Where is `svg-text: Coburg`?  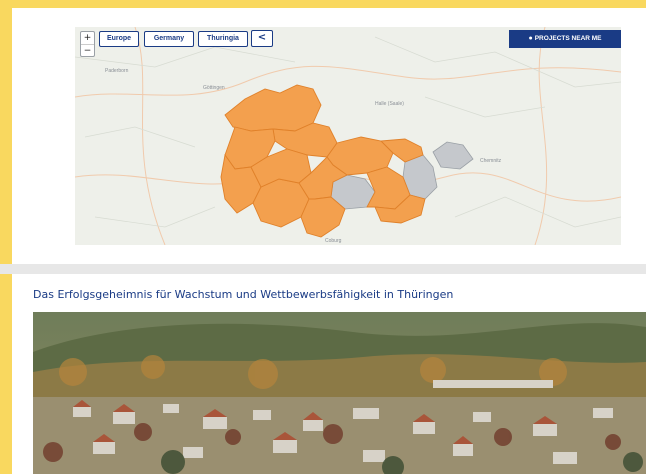
svg-text: Coburg is located at coordinates (333, 241).